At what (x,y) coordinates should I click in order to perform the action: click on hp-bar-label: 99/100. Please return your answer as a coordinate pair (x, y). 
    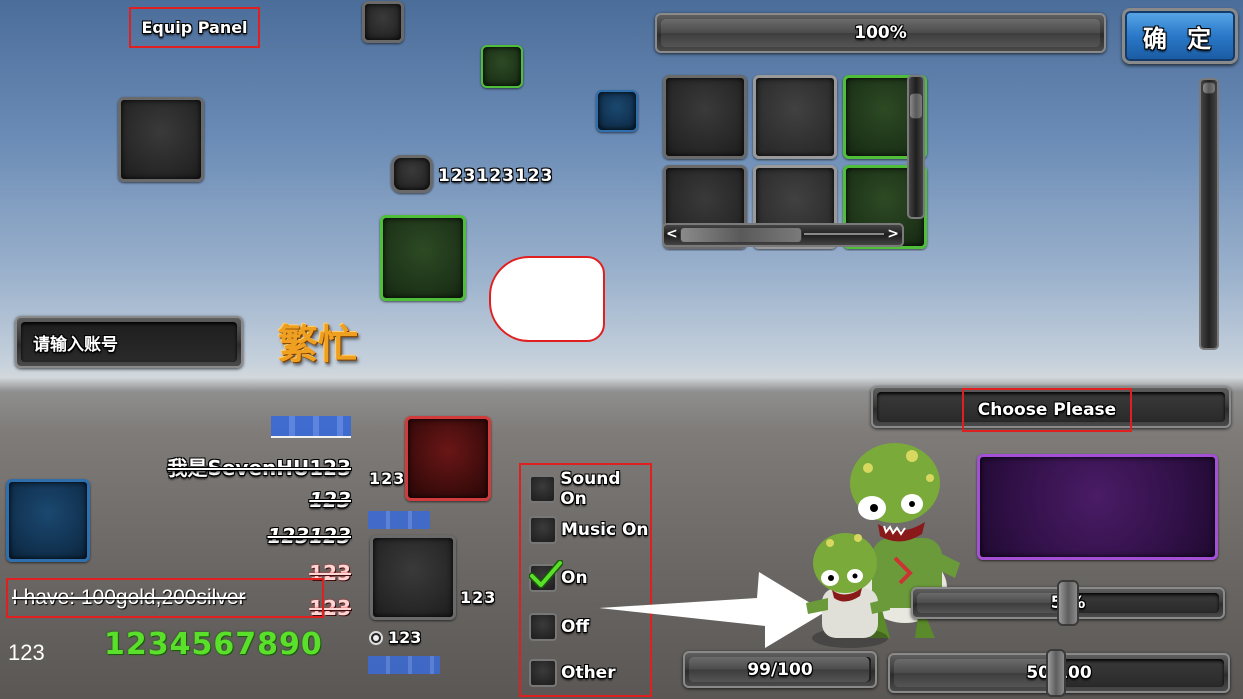
    Looking at the image, I should click on (780, 669).